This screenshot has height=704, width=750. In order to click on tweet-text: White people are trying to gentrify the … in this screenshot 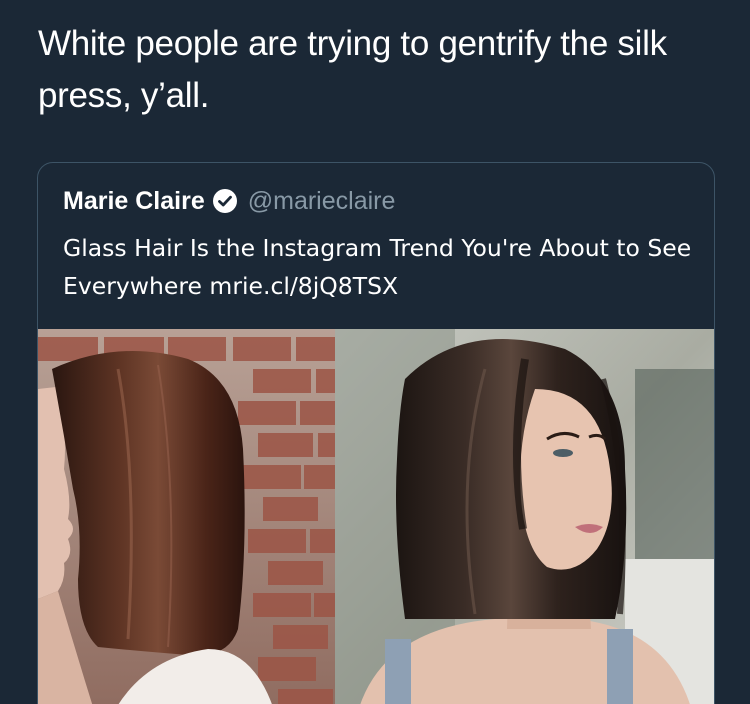, I will do `click(352, 69)`.